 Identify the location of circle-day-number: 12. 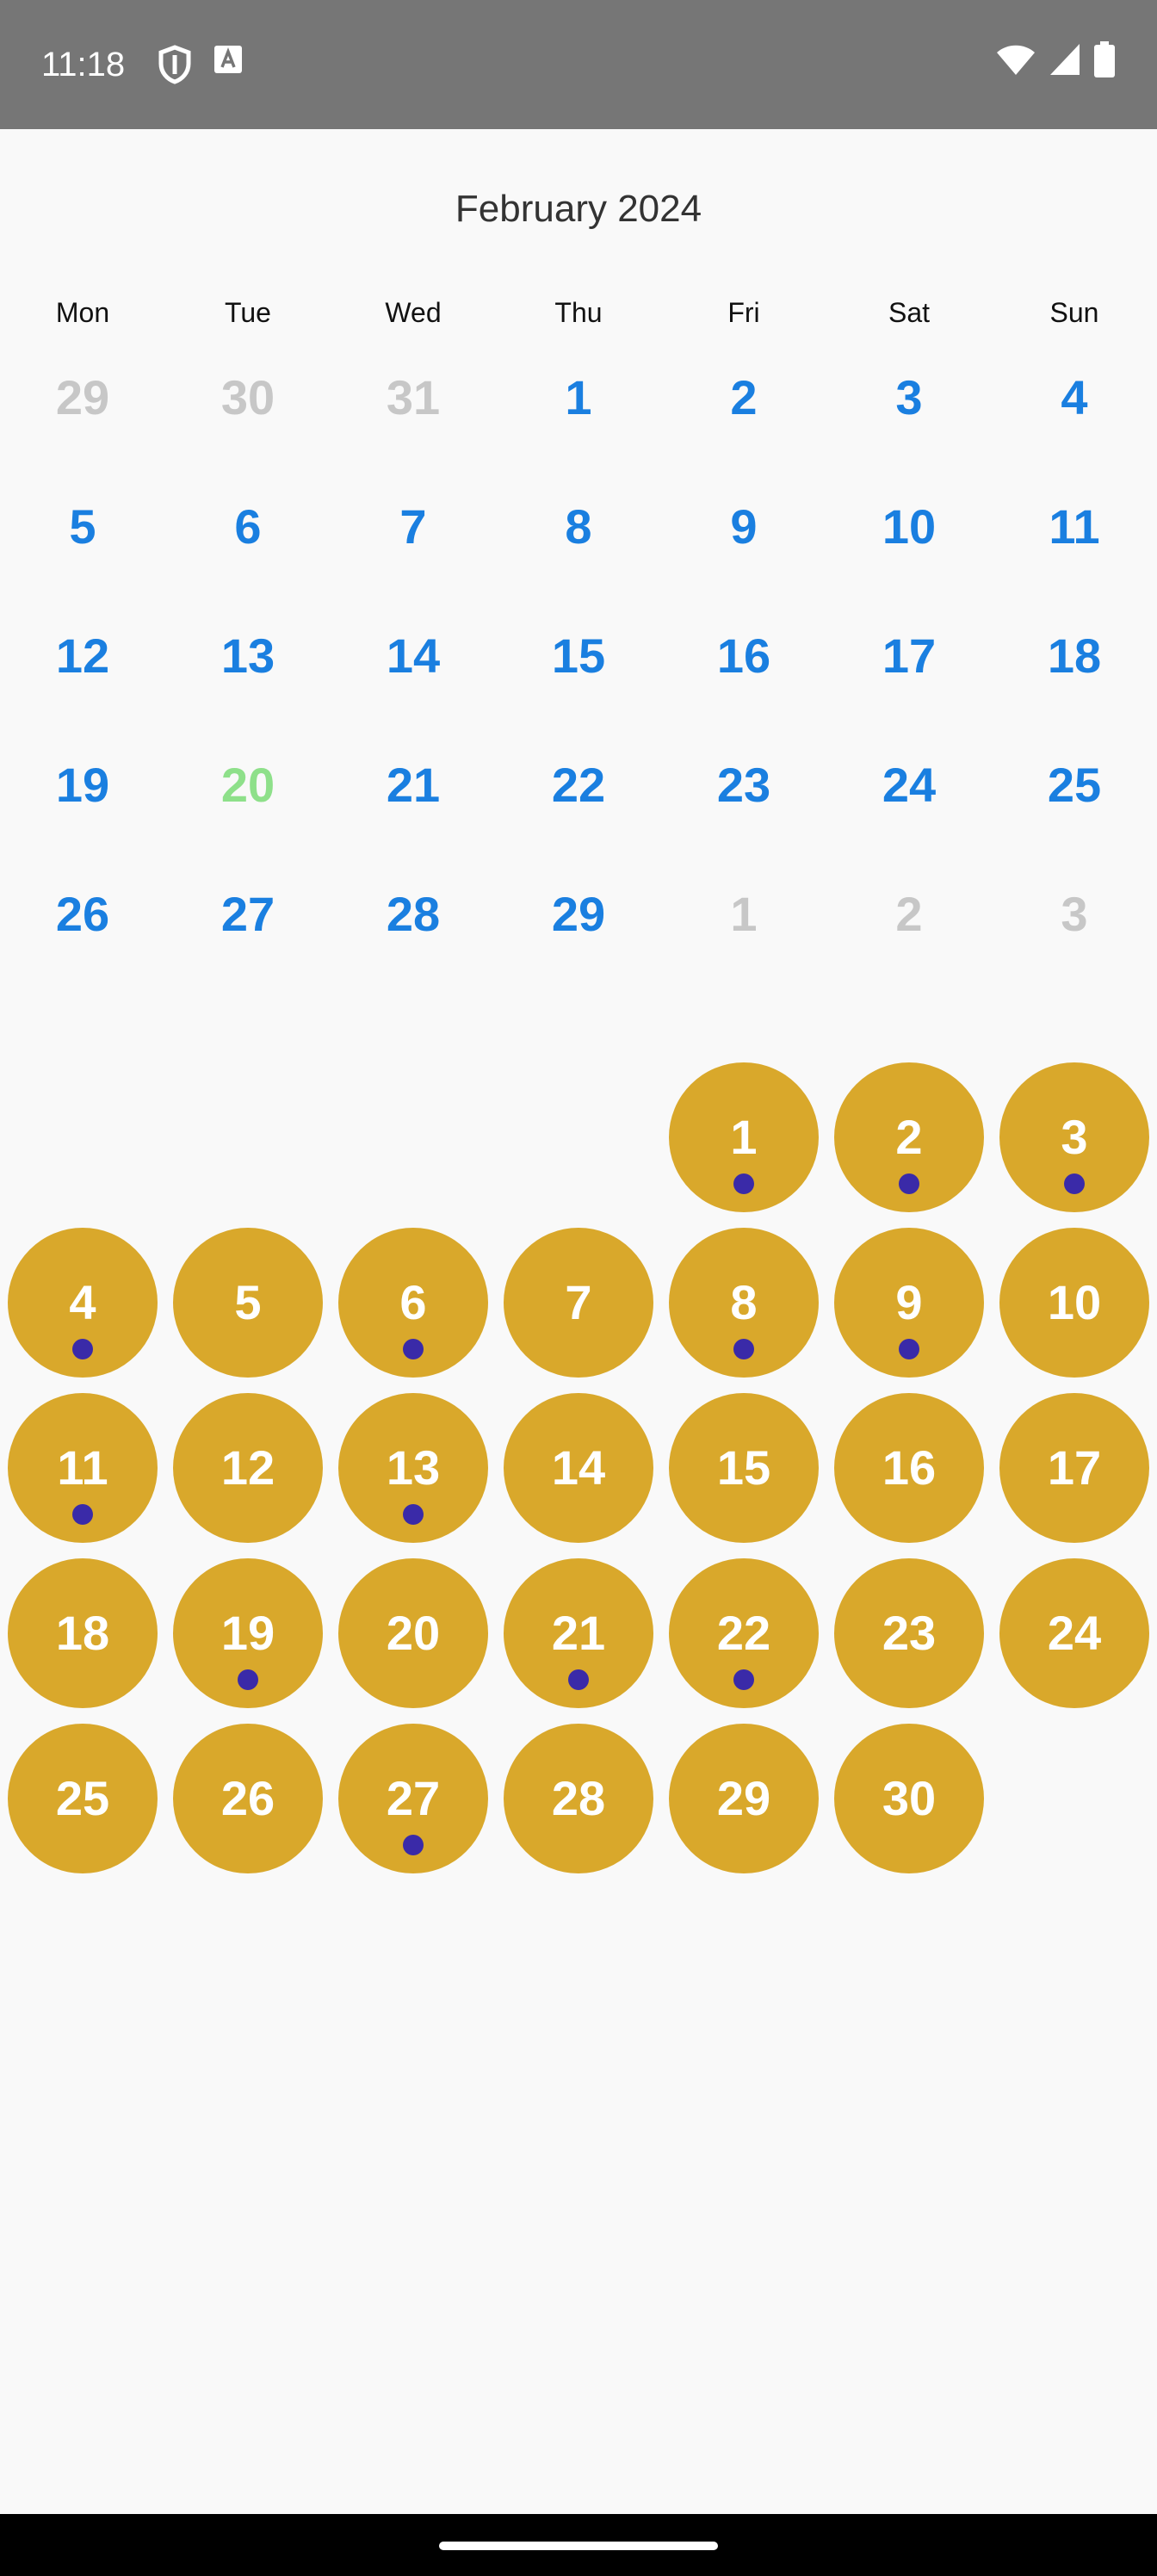
(247, 1467).